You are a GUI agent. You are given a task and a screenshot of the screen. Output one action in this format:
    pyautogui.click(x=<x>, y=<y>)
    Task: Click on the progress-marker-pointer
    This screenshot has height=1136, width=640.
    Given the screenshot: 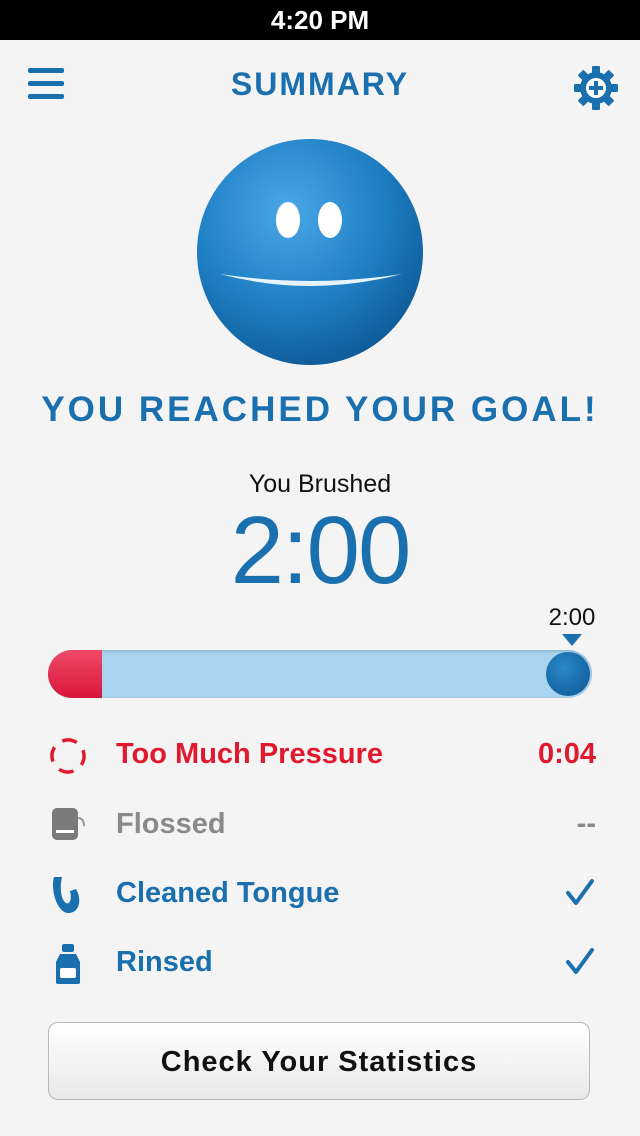 What is the action you would take?
    pyautogui.click(x=572, y=640)
    